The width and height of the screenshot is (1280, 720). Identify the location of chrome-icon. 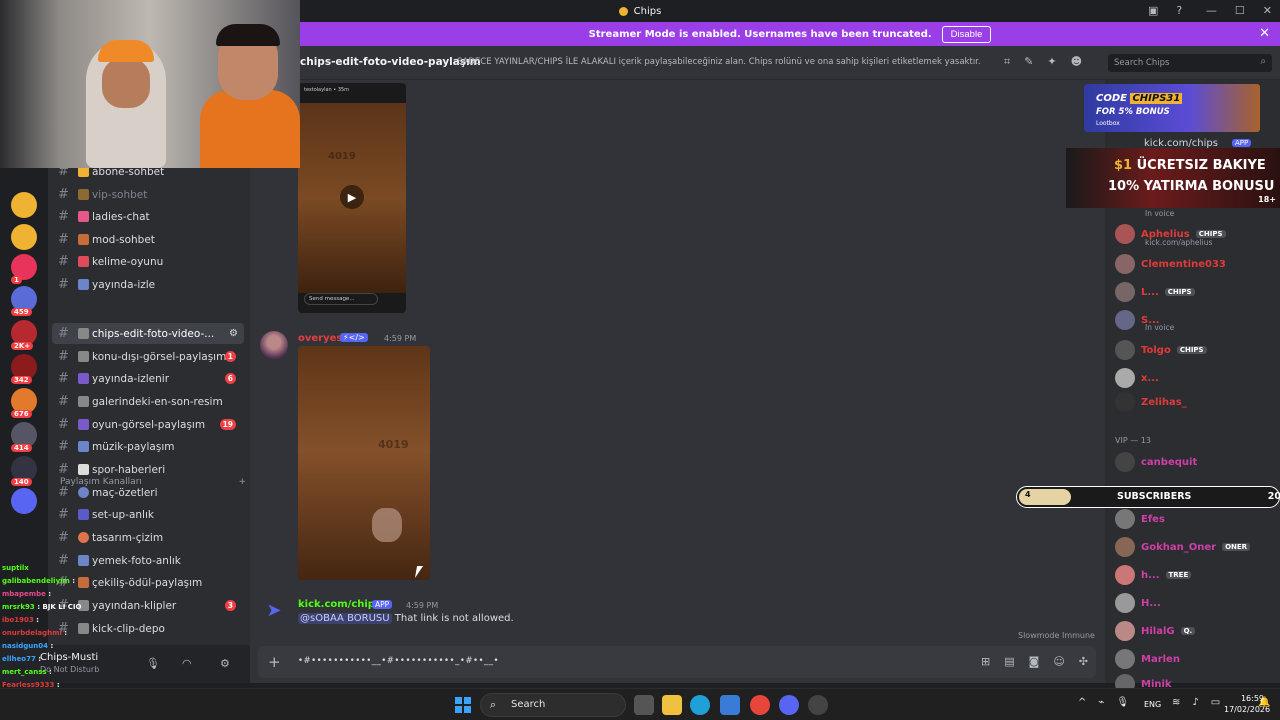
(760, 705).